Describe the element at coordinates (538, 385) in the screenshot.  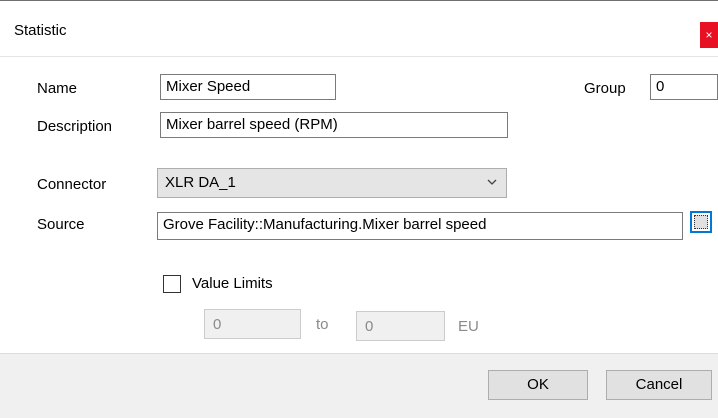
I see `ok-button: OK` at that location.